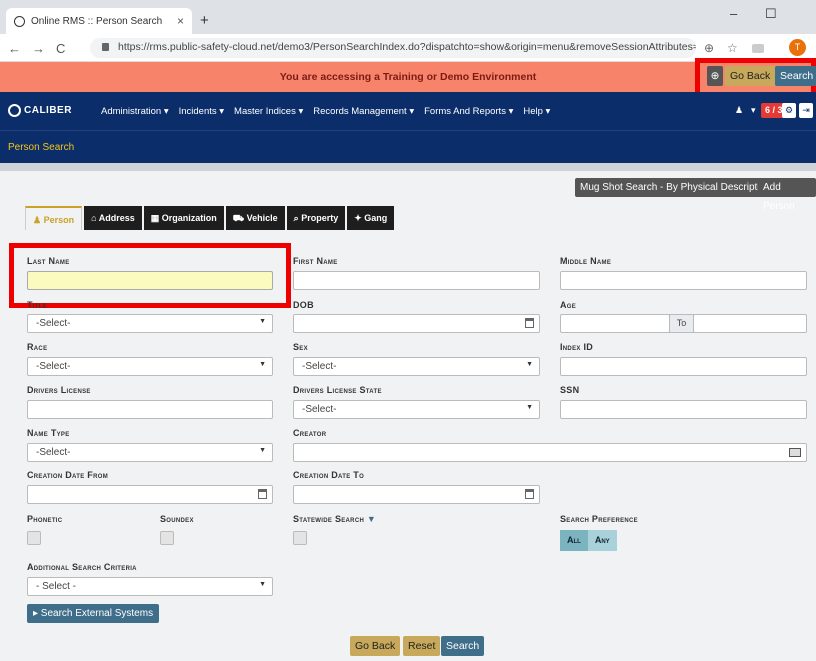  I want to click on tab-property: ⌕ Property, so click(316, 218).